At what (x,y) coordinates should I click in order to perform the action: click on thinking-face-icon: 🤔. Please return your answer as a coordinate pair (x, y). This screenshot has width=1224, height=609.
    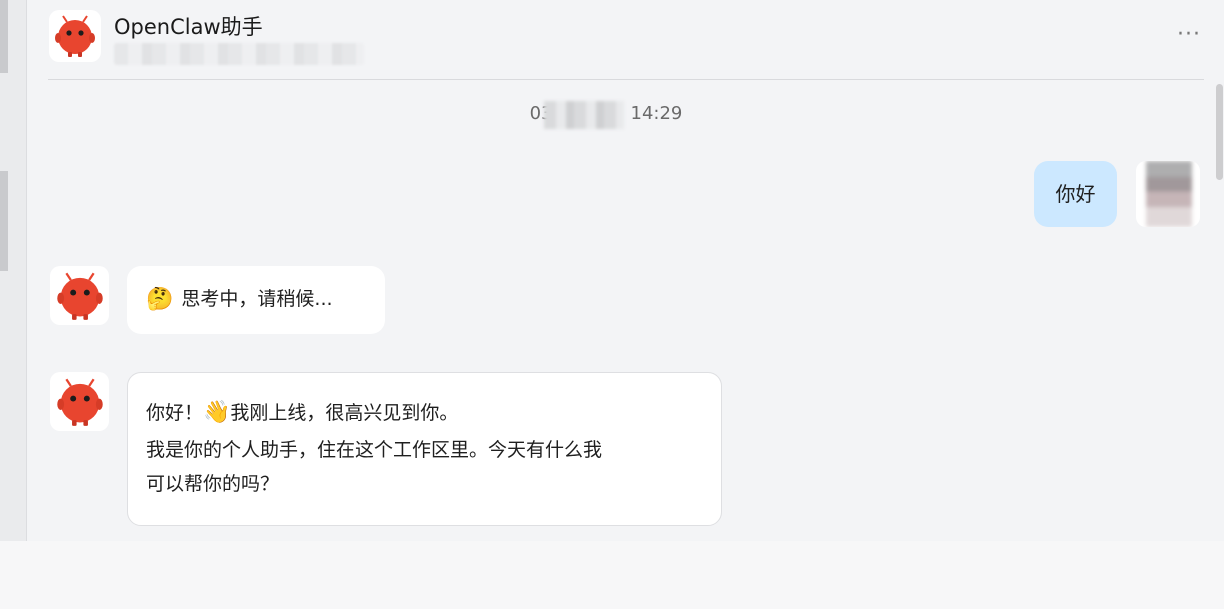
    Looking at the image, I should click on (160, 299).